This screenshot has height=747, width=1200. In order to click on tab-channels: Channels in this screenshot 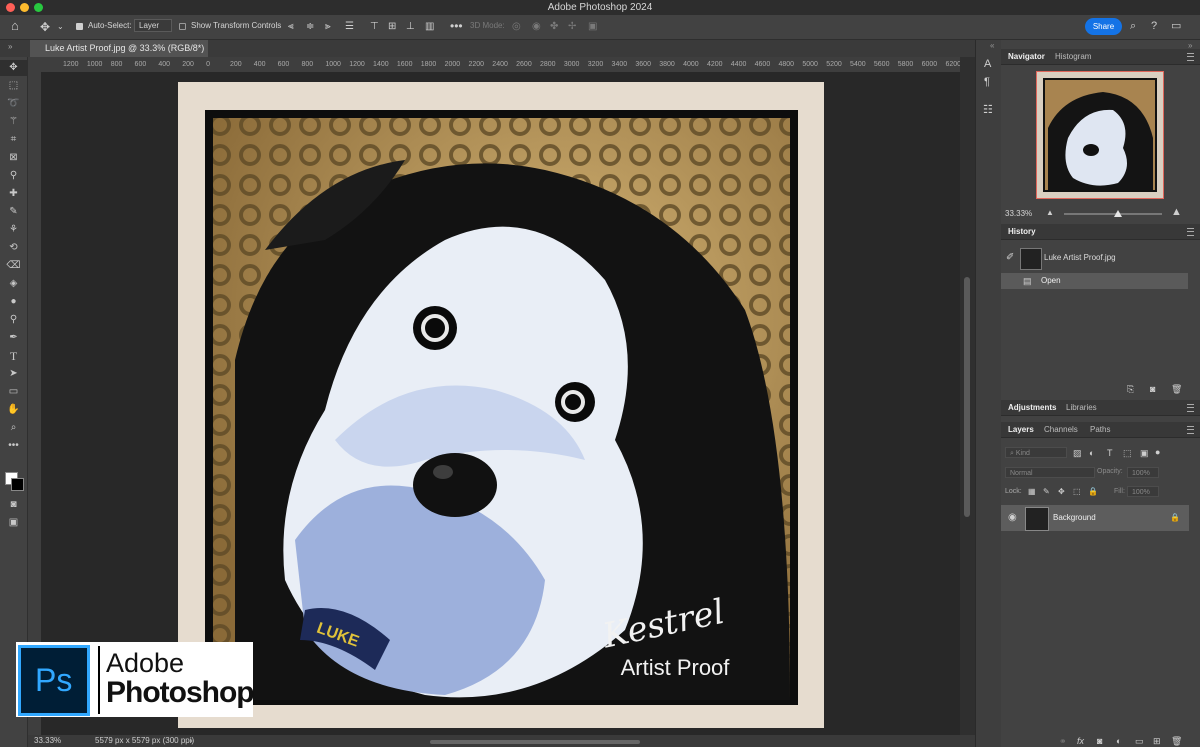, I will do `click(1061, 430)`.